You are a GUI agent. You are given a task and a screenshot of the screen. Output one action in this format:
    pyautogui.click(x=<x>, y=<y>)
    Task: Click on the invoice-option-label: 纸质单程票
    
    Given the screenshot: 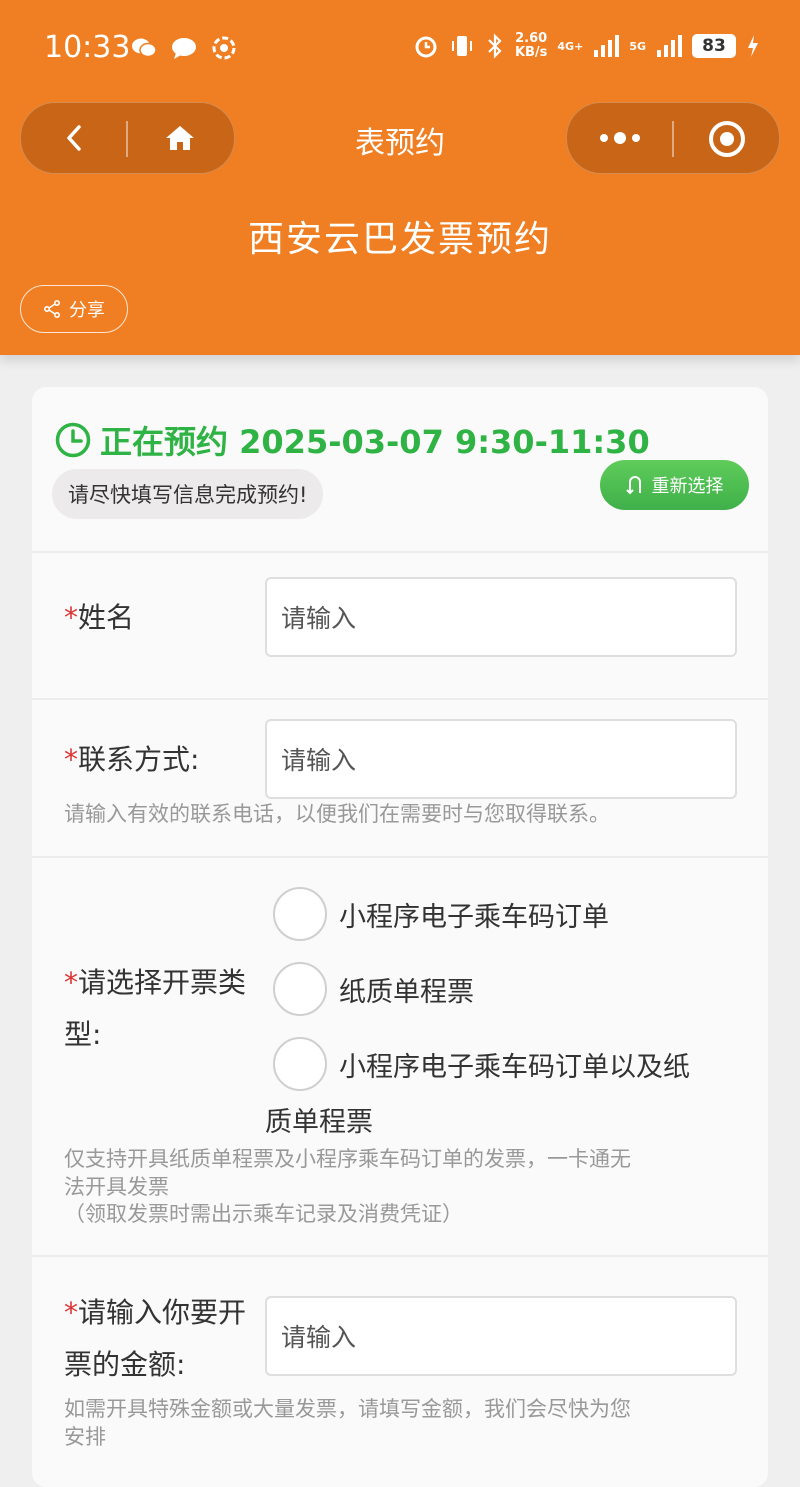 What is the action you would take?
    pyautogui.click(x=406, y=992)
    